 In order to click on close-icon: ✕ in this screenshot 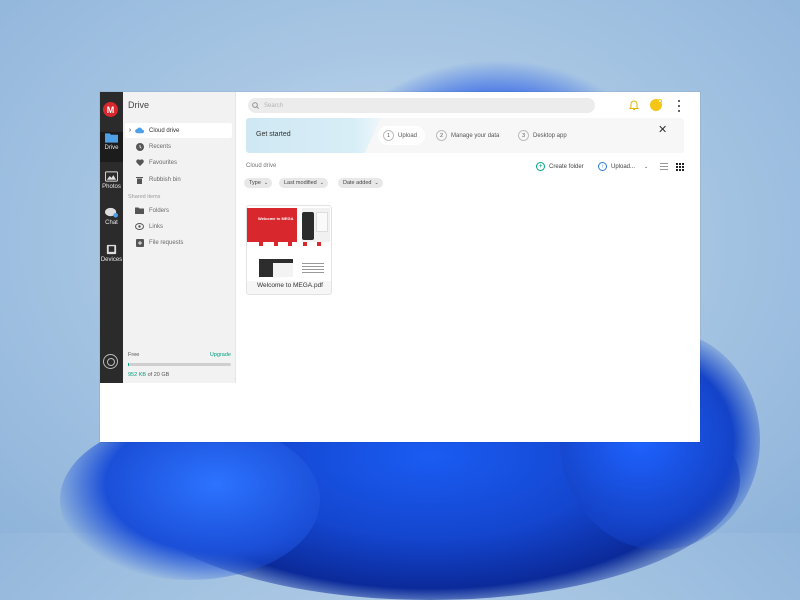, I will do `click(662, 129)`.